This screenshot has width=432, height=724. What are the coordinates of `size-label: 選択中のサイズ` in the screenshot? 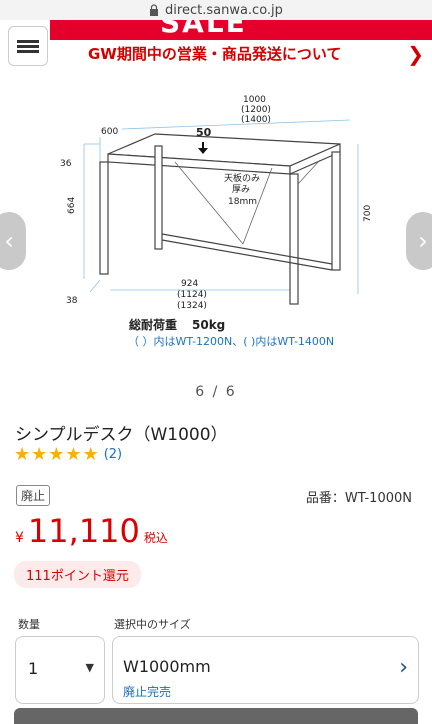 It's located at (152, 624).